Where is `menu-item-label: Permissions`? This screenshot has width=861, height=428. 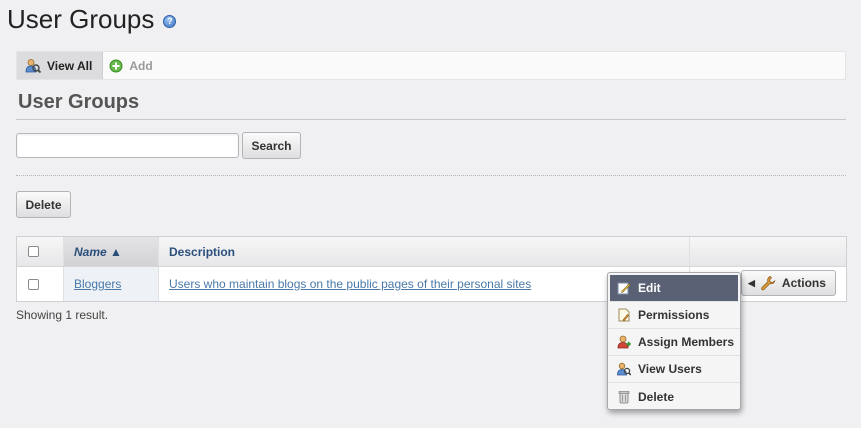 menu-item-label: Permissions is located at coordinates (674, 315).